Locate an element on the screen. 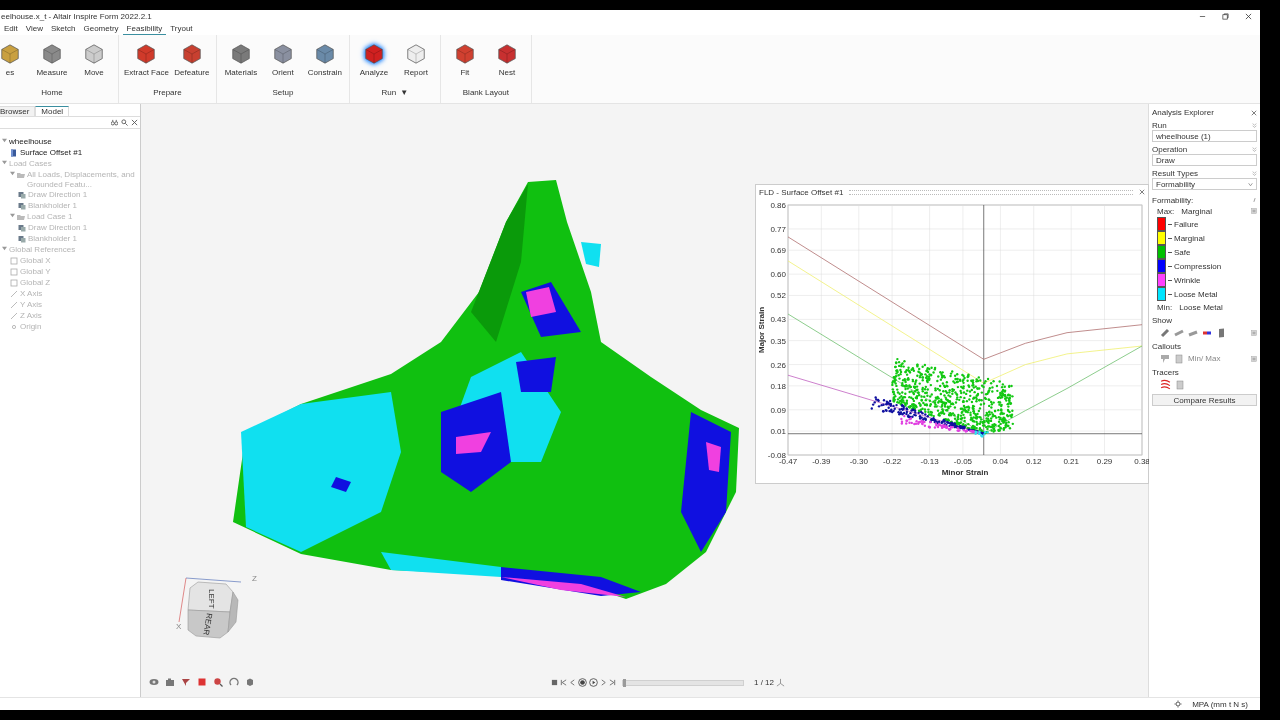 Image resolution: width=1280 pixels, height=720 pixels. menu-tab: Sketch is located at coordinates (63, 29).